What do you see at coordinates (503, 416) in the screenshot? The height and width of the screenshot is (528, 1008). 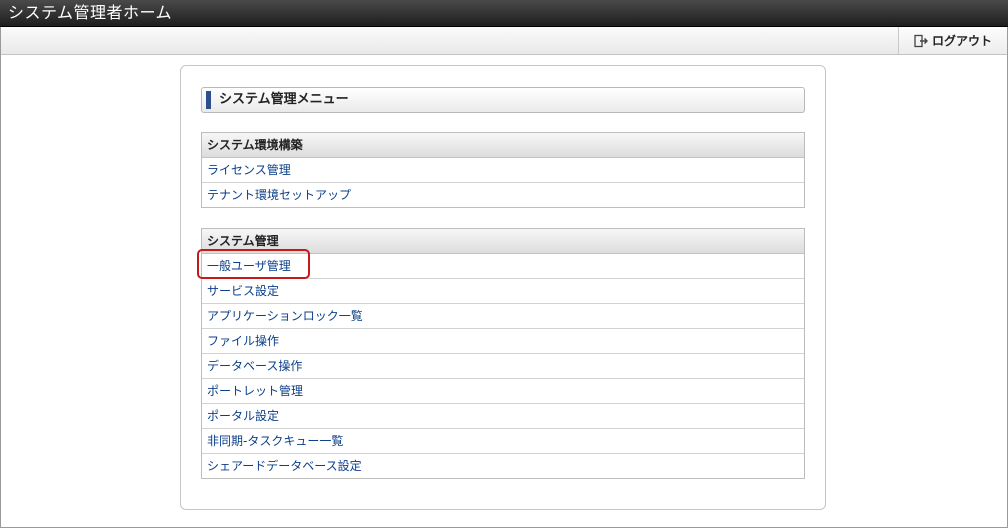 I see `list-item: ポータル設定` at bounding box center [503, 416].